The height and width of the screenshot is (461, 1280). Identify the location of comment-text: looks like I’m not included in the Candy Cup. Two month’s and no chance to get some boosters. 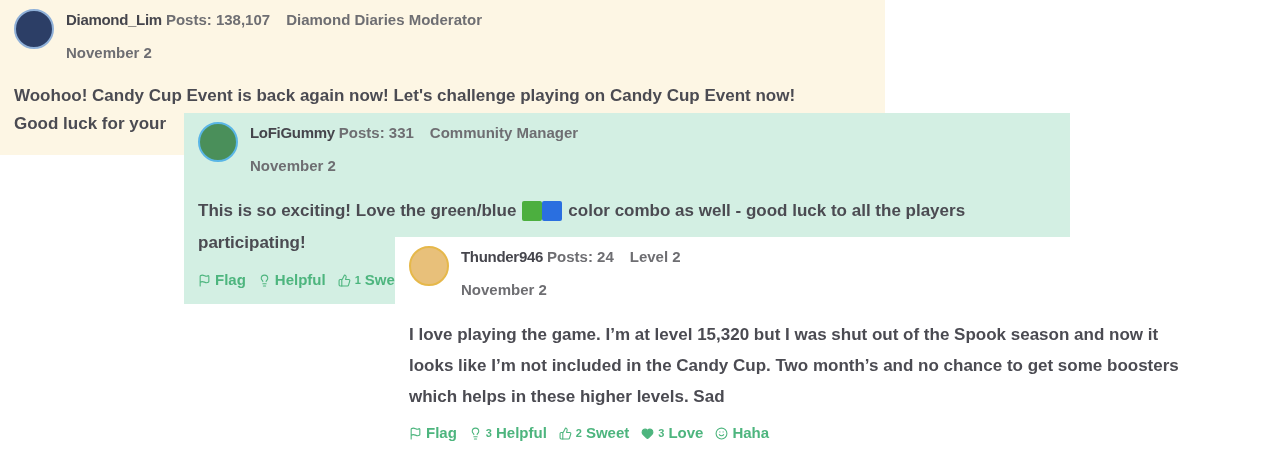
(794, 366).